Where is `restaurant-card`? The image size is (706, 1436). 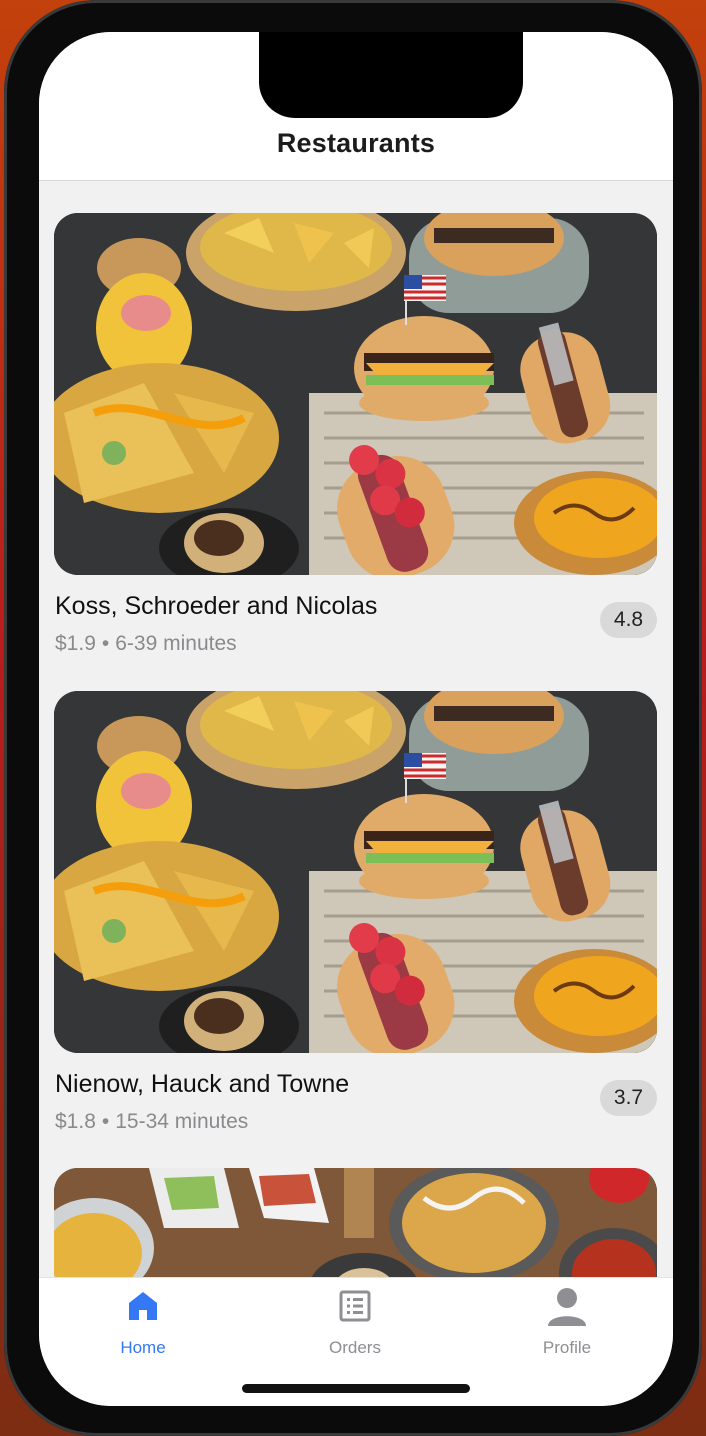 restaurant-card is located at coordinates (355, 1222).